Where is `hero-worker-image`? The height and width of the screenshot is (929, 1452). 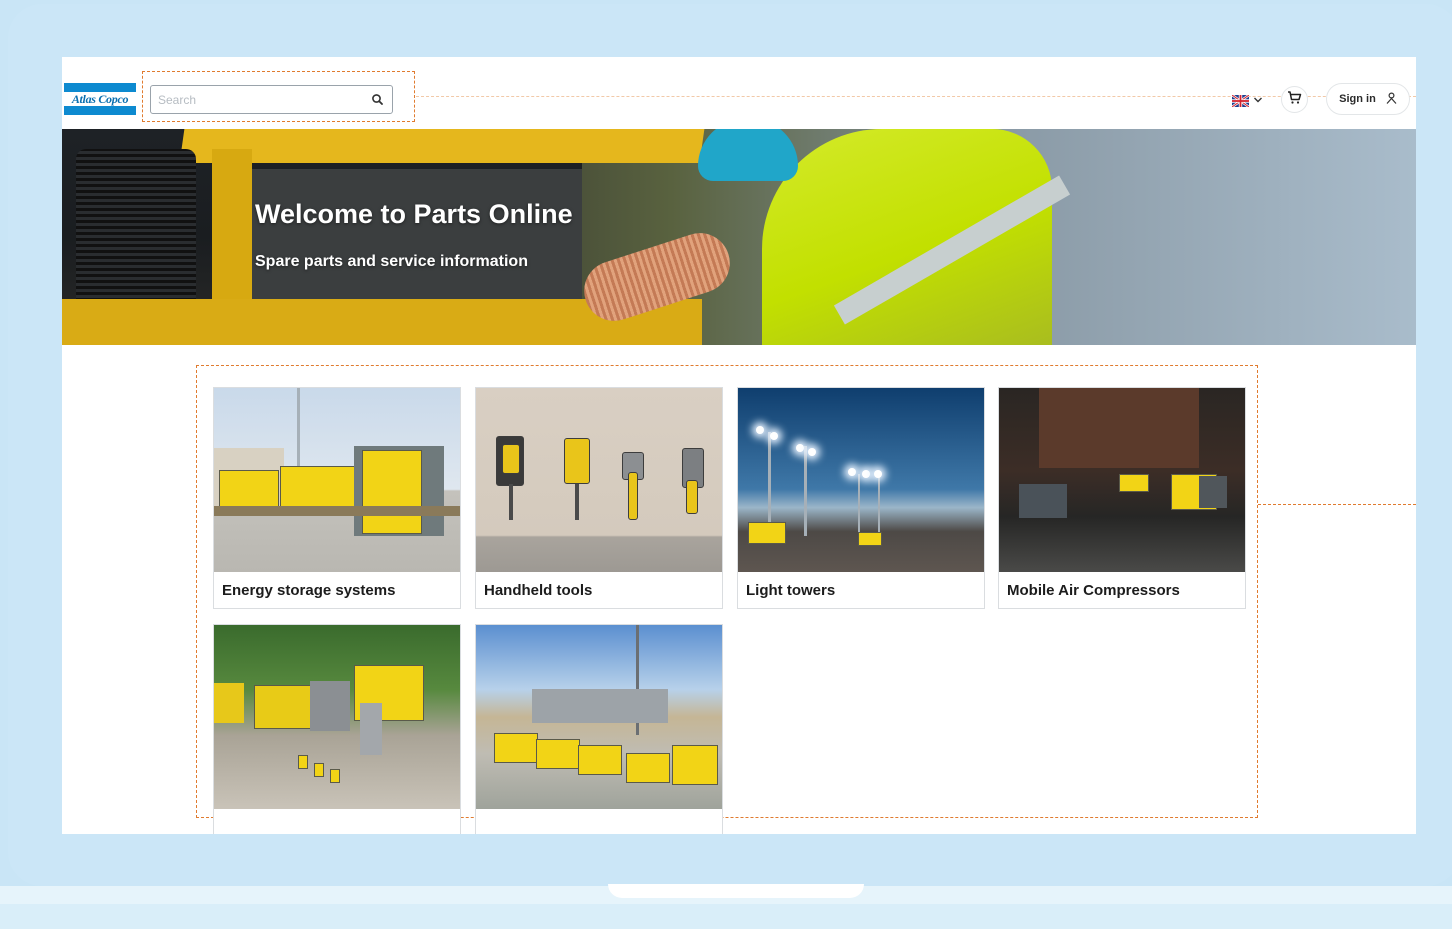
hero-worker-image is located at coordinates (907, 237).